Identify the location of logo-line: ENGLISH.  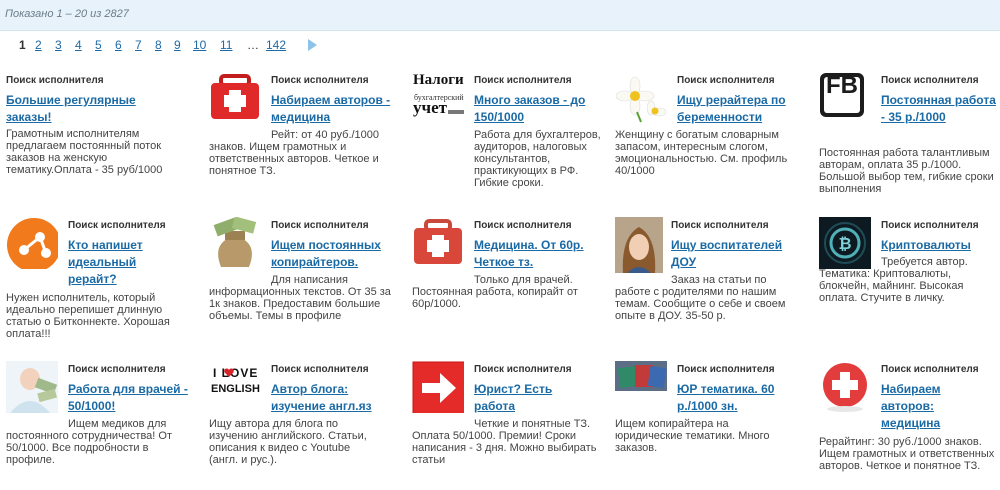
(235, 389).